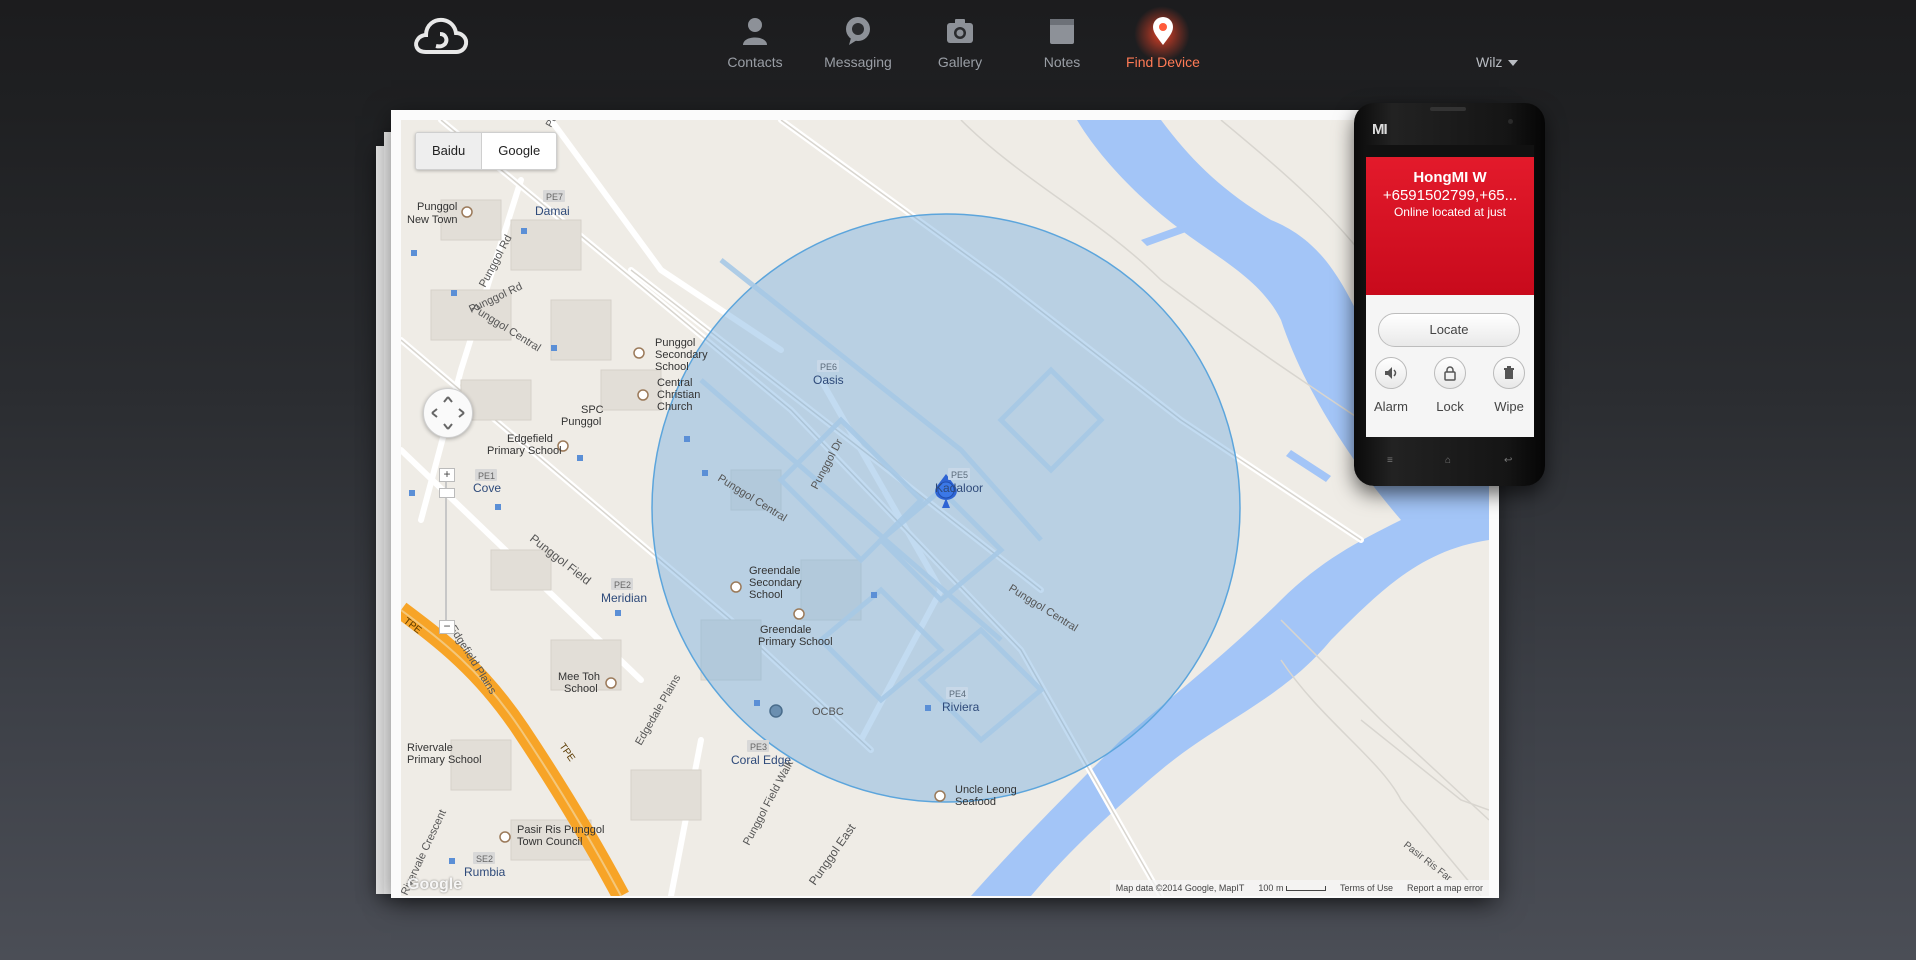 The height and width of the screenshot is (960, 1916). Describe the element at coordinates (581, 422) in the screenshot. I see `label-spc-2: Punggol` at that location.